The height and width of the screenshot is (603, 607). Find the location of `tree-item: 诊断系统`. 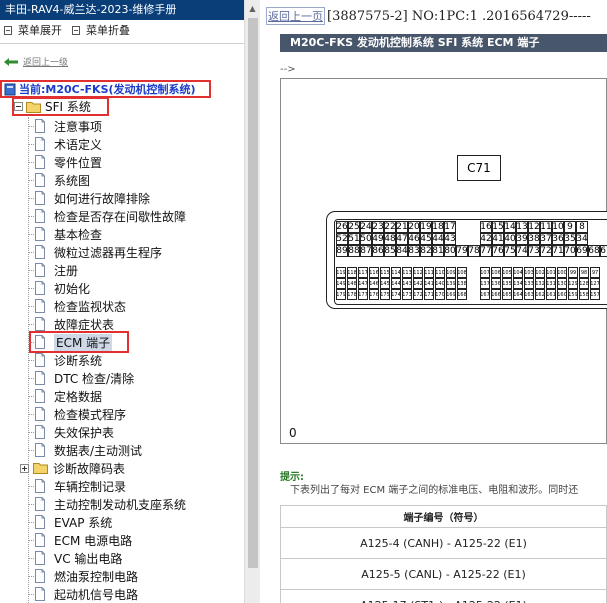

tree-item: 诊断系统 is located at coordinates (122, 360).